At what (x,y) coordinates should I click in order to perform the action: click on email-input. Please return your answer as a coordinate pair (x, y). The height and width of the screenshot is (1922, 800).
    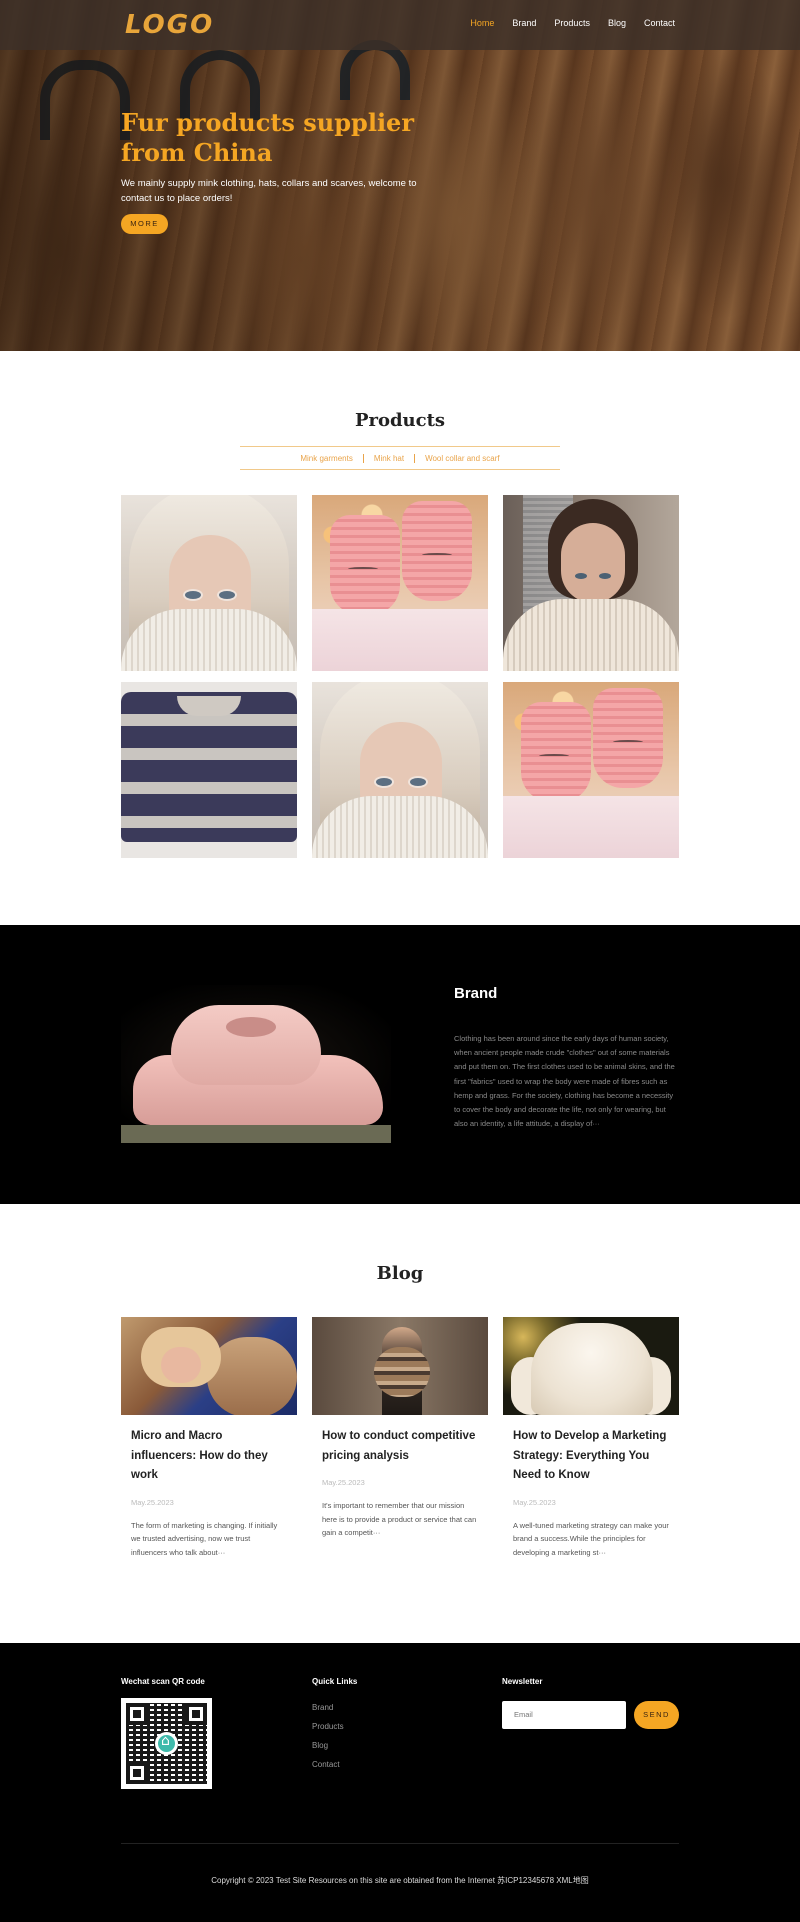
    Looking at the image, I should click on (564, 1715).